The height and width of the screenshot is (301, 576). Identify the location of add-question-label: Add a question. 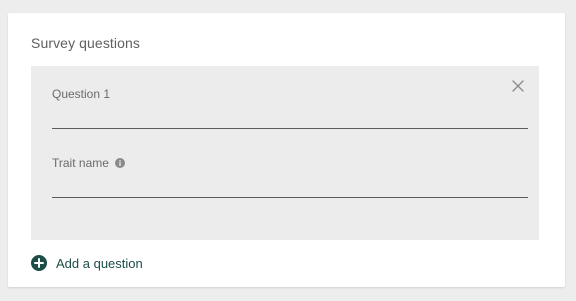
(99, 263).